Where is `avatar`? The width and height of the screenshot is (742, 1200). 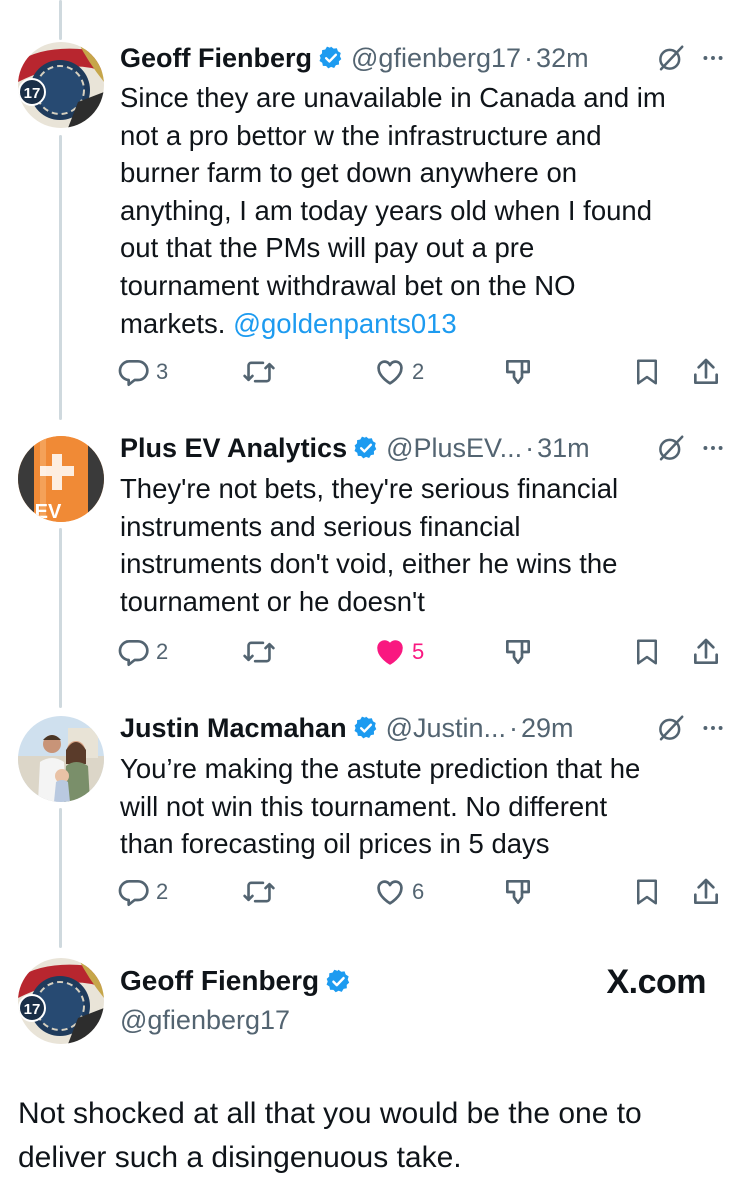 avatar is located at coordinates (61, 759).